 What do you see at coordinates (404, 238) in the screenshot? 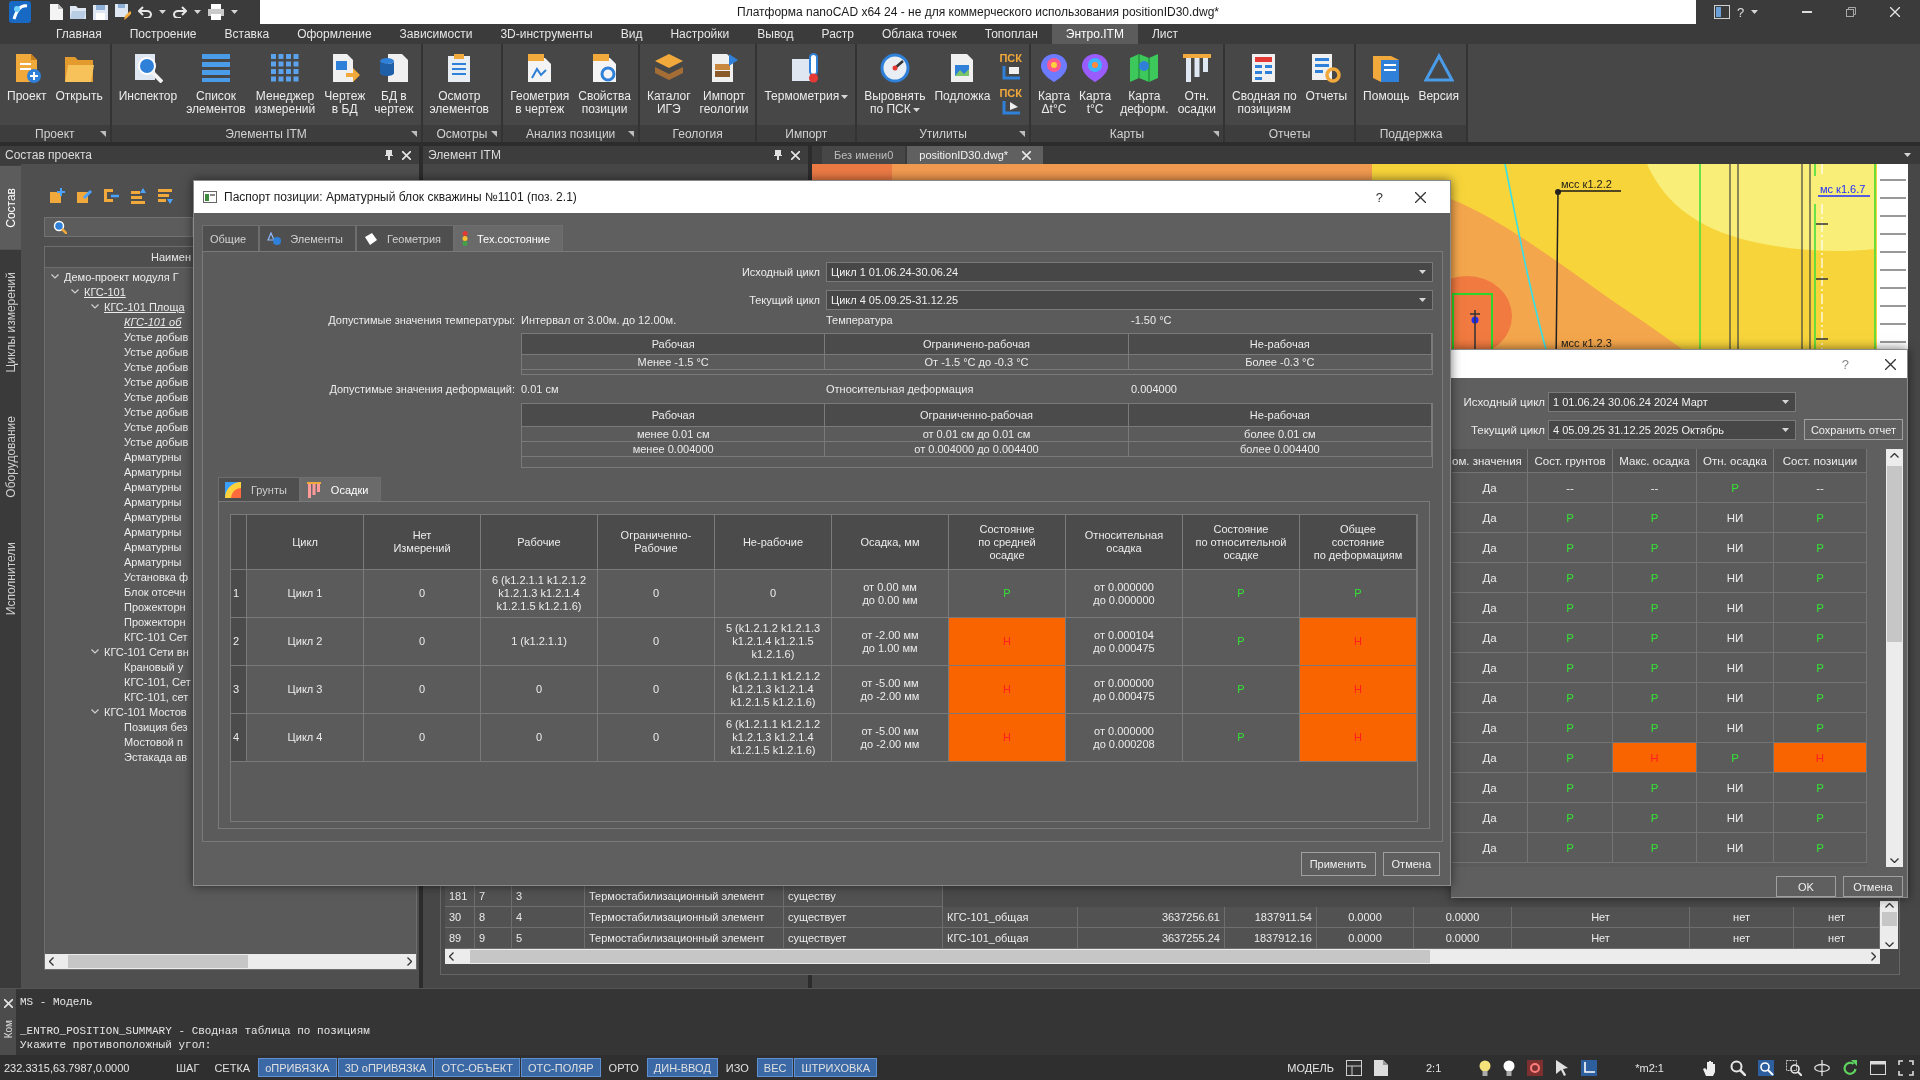
I see `dialog-tab: Геометрия` at bounding box center [404, 238].